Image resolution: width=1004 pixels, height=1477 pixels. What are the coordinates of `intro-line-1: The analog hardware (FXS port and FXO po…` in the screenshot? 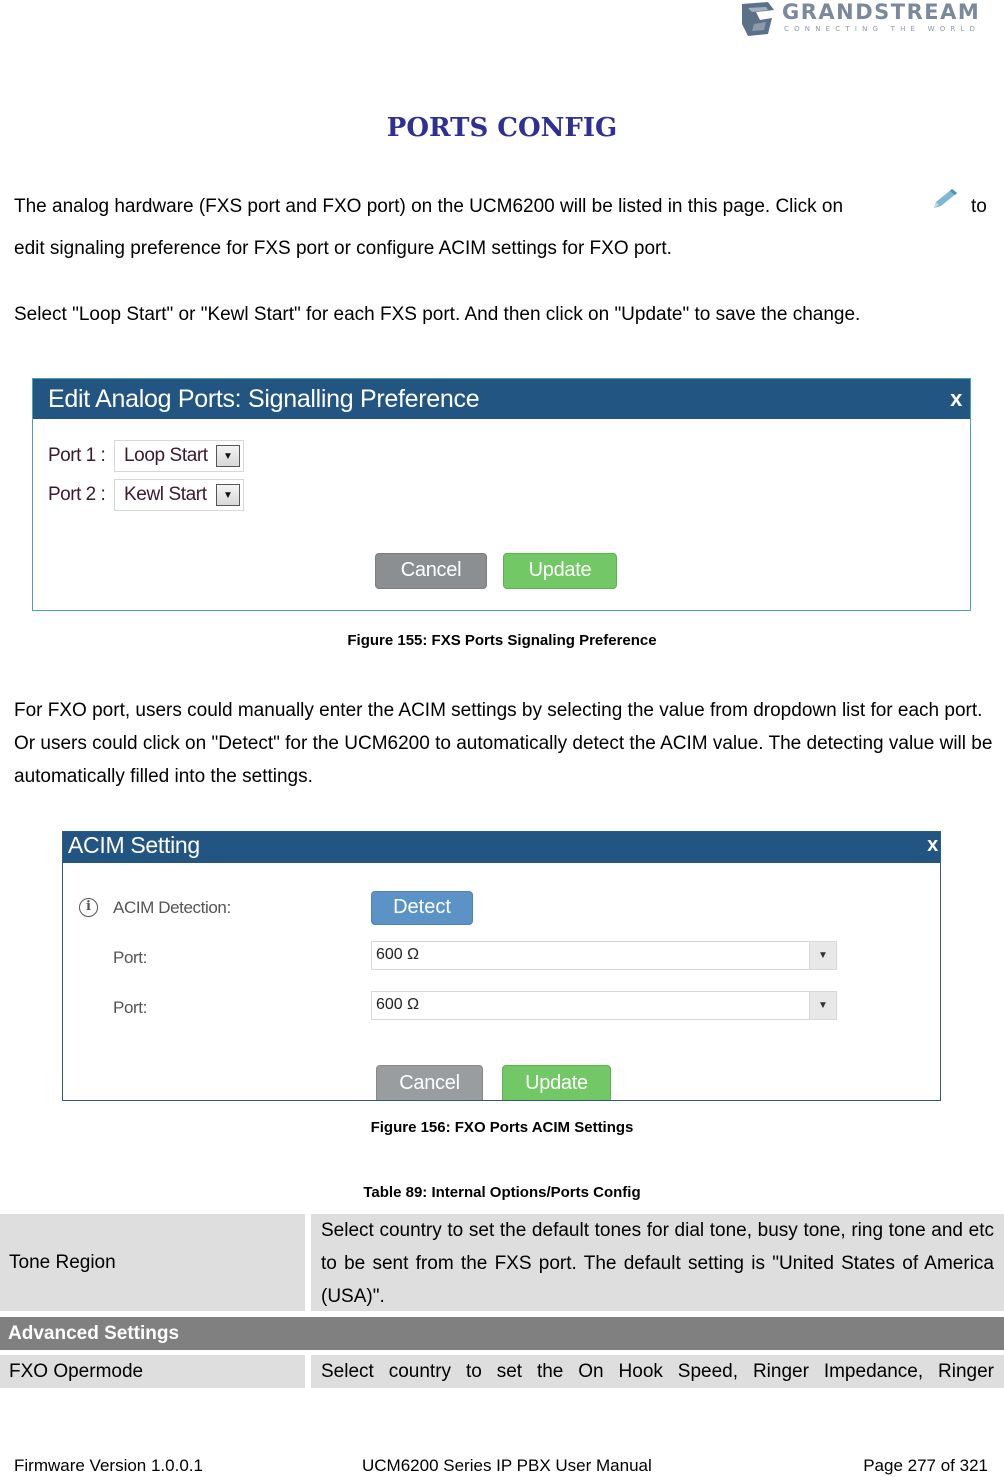 It's located at (429, 206).